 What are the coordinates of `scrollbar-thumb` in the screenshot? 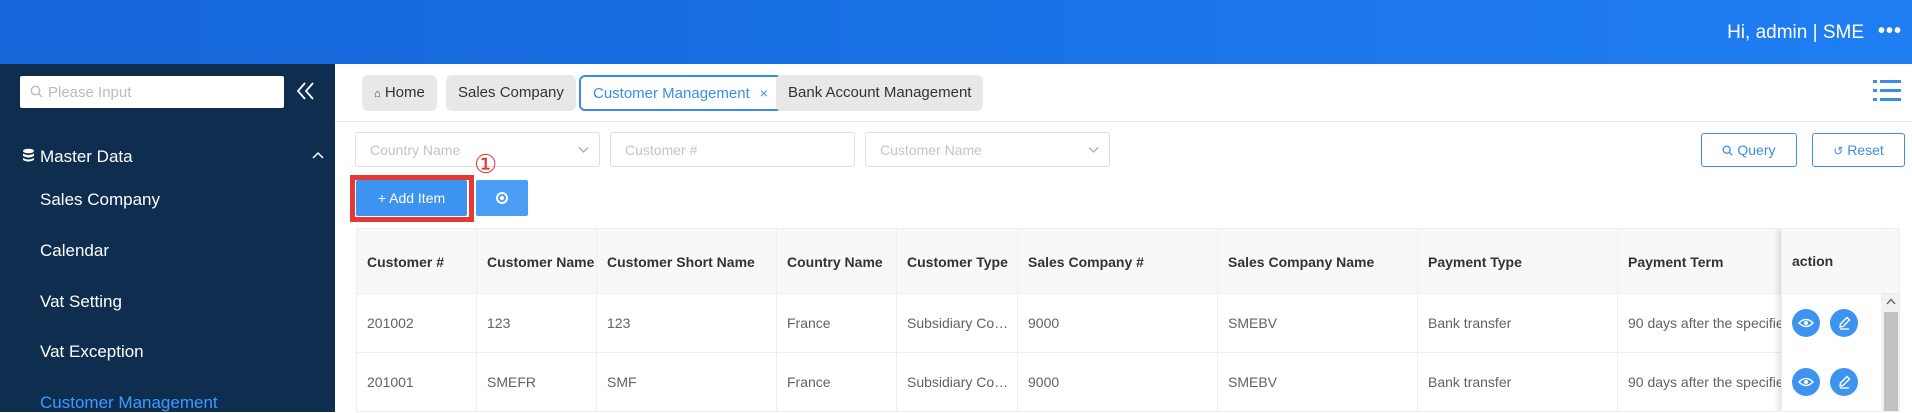 It's located at (1891, 361).